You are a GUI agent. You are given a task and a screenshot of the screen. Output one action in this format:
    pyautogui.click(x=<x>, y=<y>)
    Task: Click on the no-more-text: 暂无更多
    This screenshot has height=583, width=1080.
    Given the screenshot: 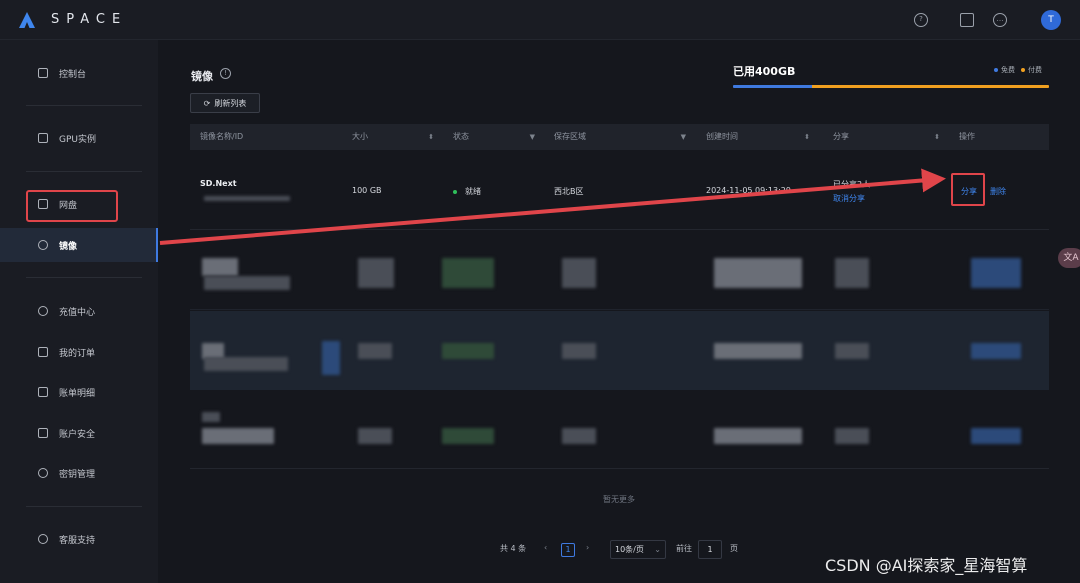 What is the action you would take?
    pyautogui.click(x=619, y=499)
    